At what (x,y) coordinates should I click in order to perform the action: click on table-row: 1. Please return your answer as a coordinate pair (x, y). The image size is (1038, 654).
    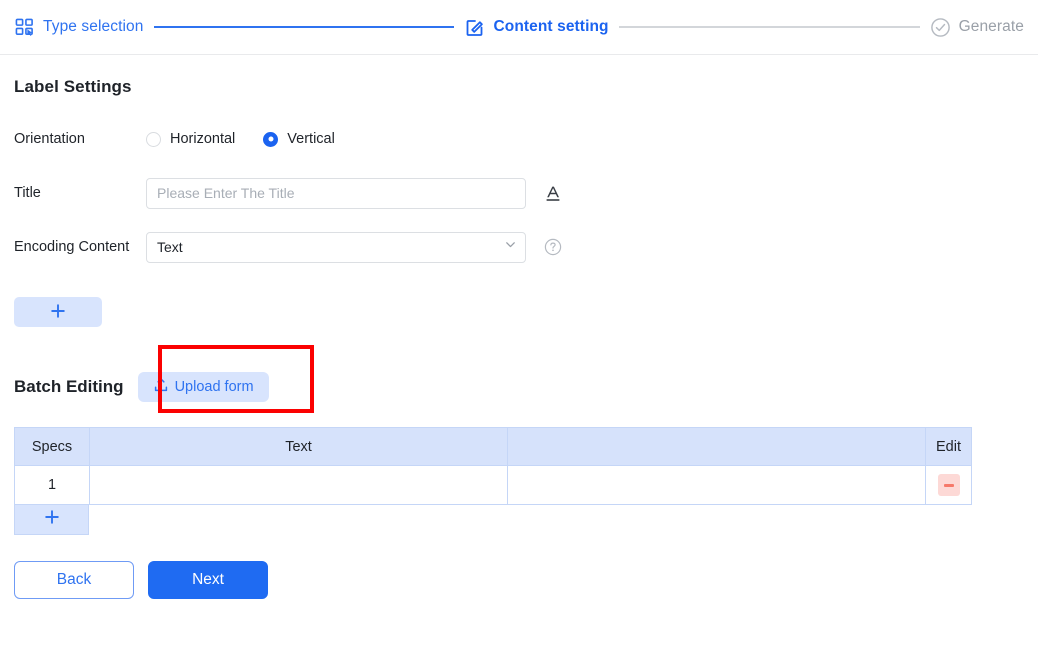
    Looking at the image, I should click on (493, 485).